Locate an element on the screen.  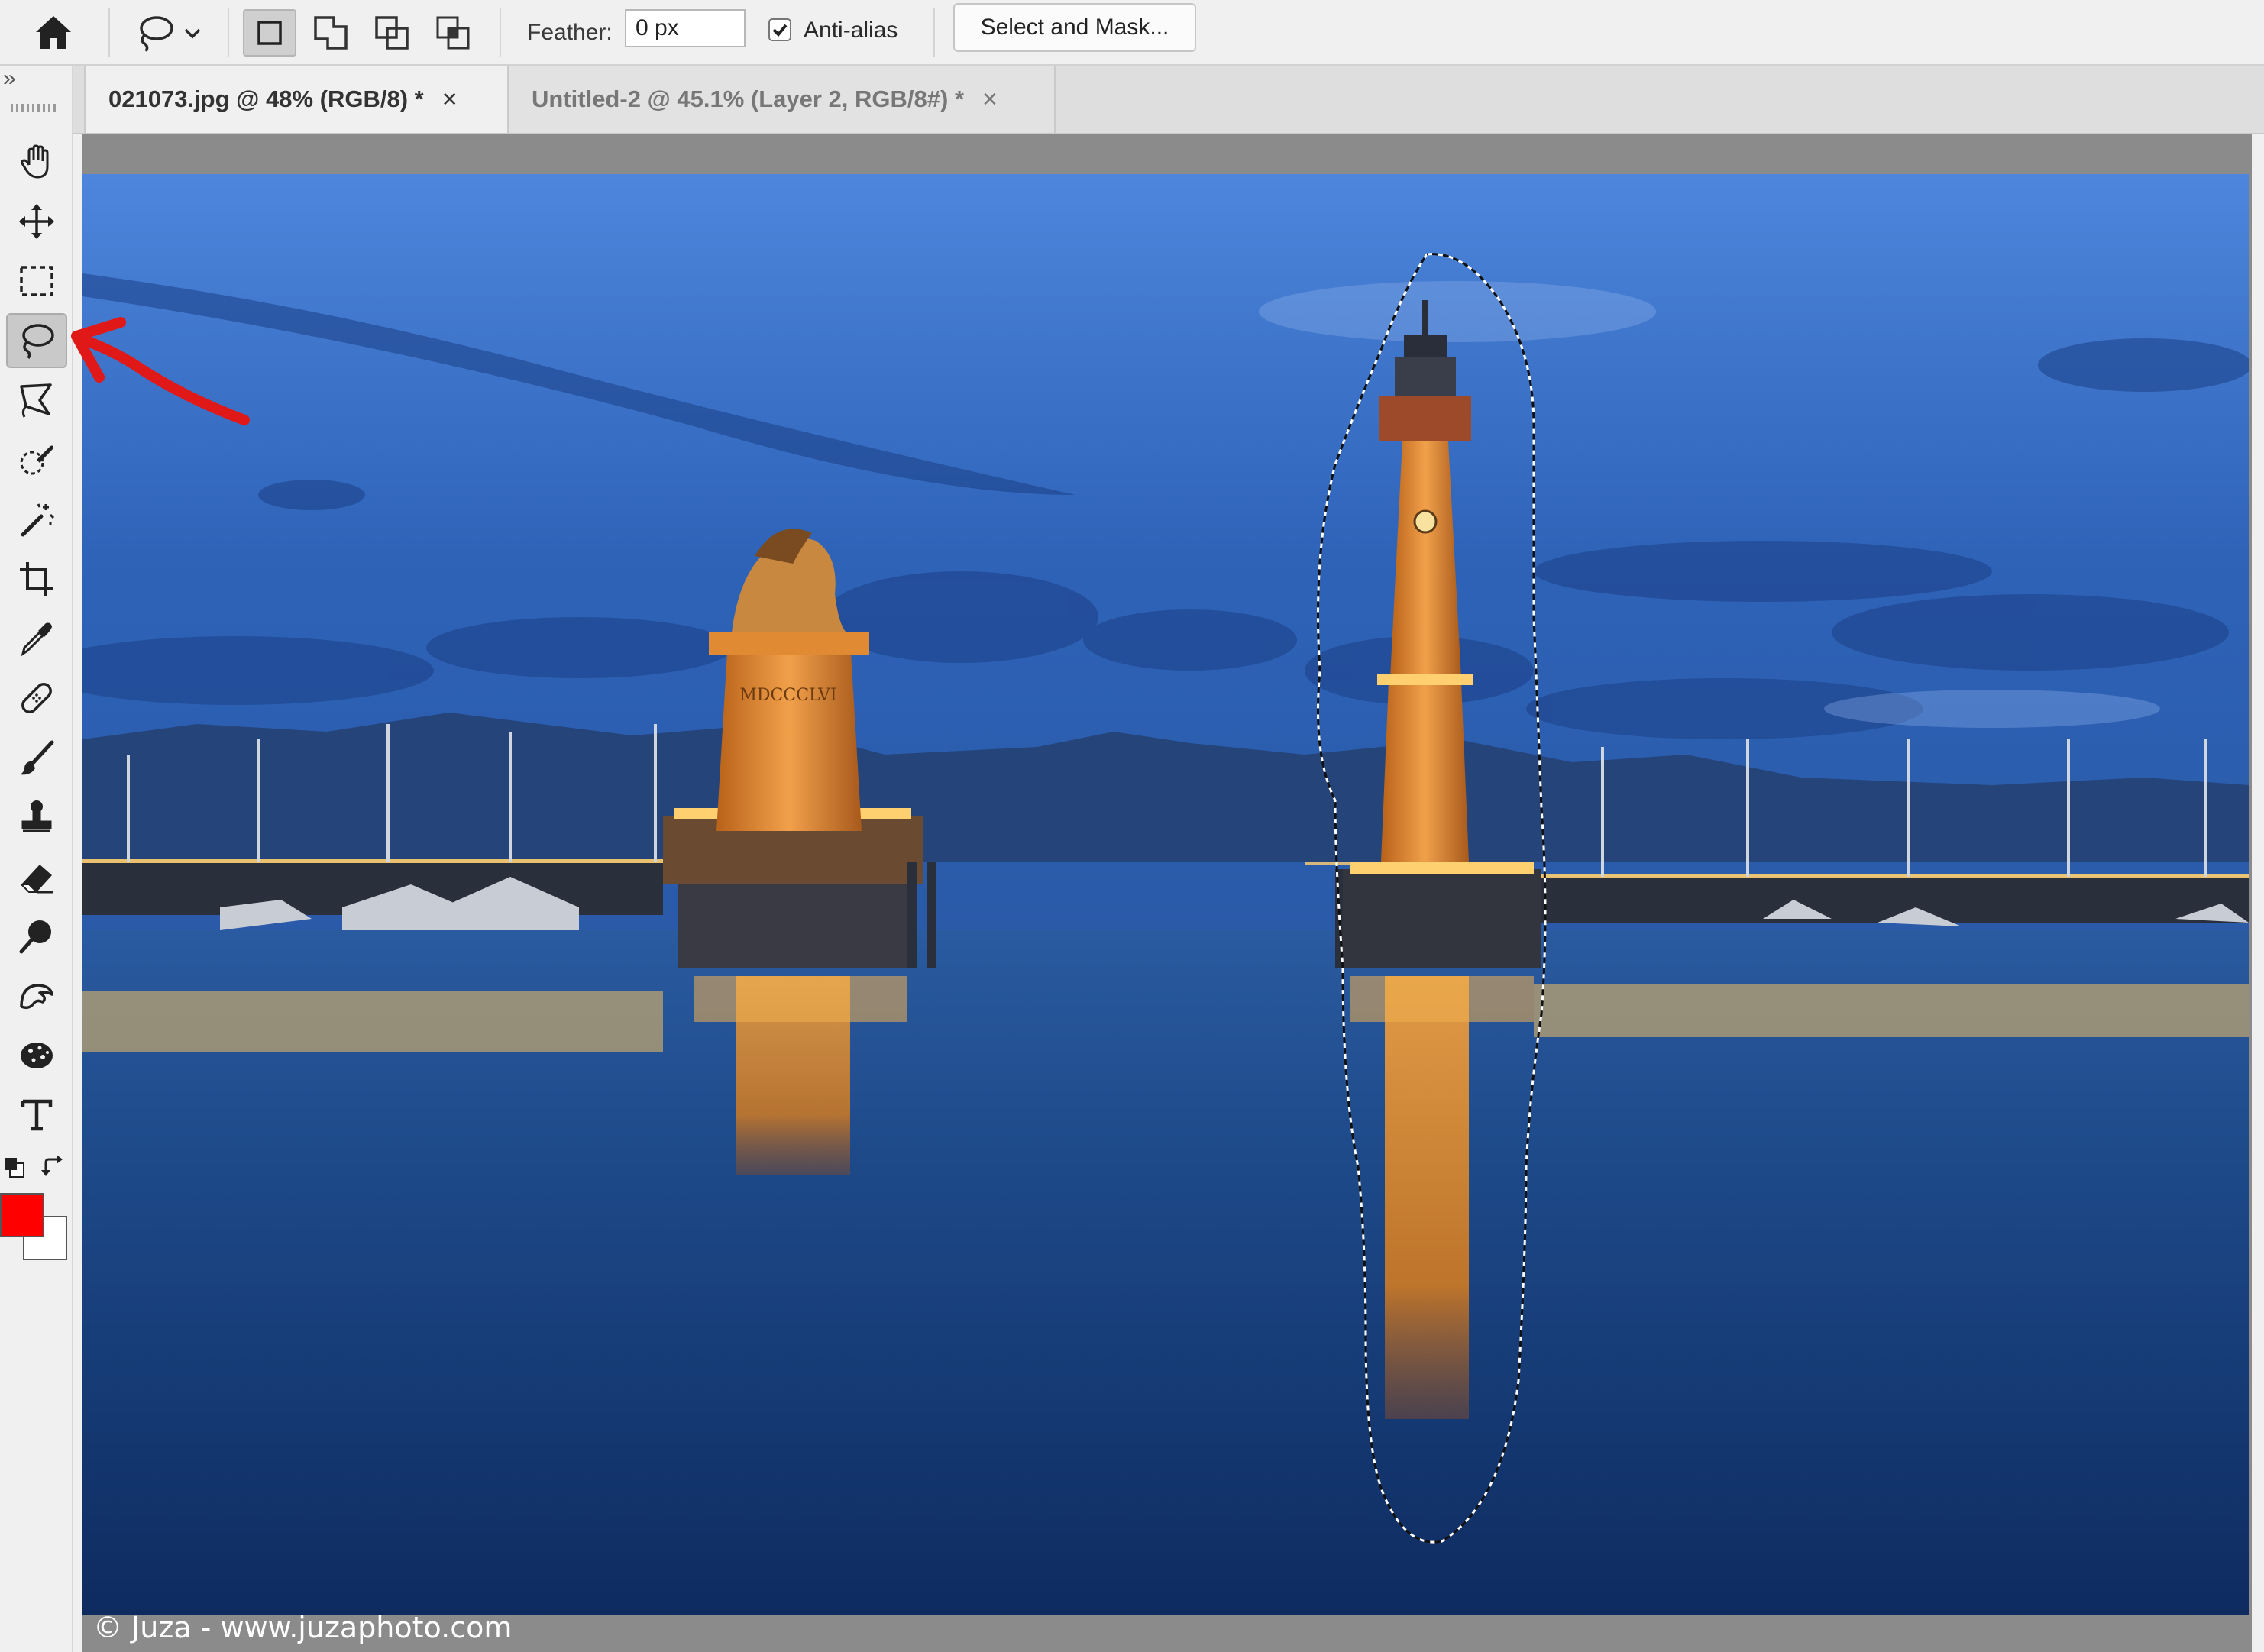
chevron-down-icon is located at coordinates (192, 34).